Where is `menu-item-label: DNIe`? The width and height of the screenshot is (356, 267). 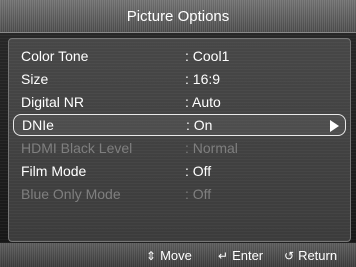 menu-item-label: DNIe is located at coordinates (38, 125).